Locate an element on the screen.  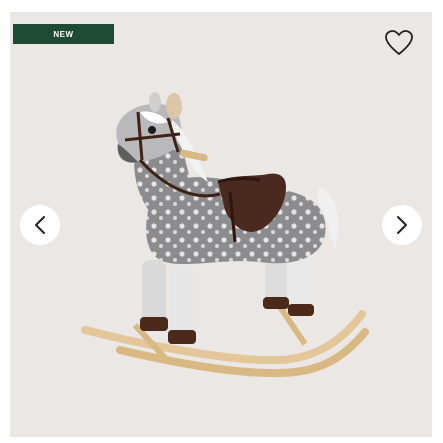
chevron-right-icon is located at coordinates (402, 225).